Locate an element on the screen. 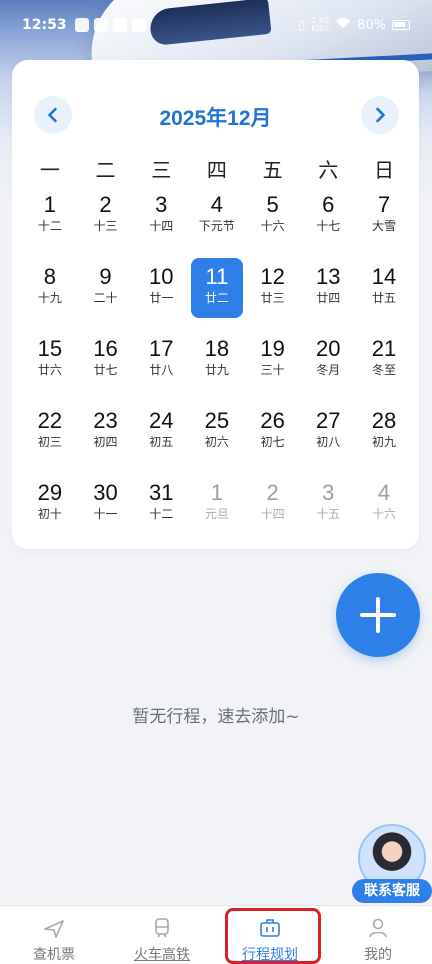  lunar-date: 十四 is located at coordinates (272, 514).